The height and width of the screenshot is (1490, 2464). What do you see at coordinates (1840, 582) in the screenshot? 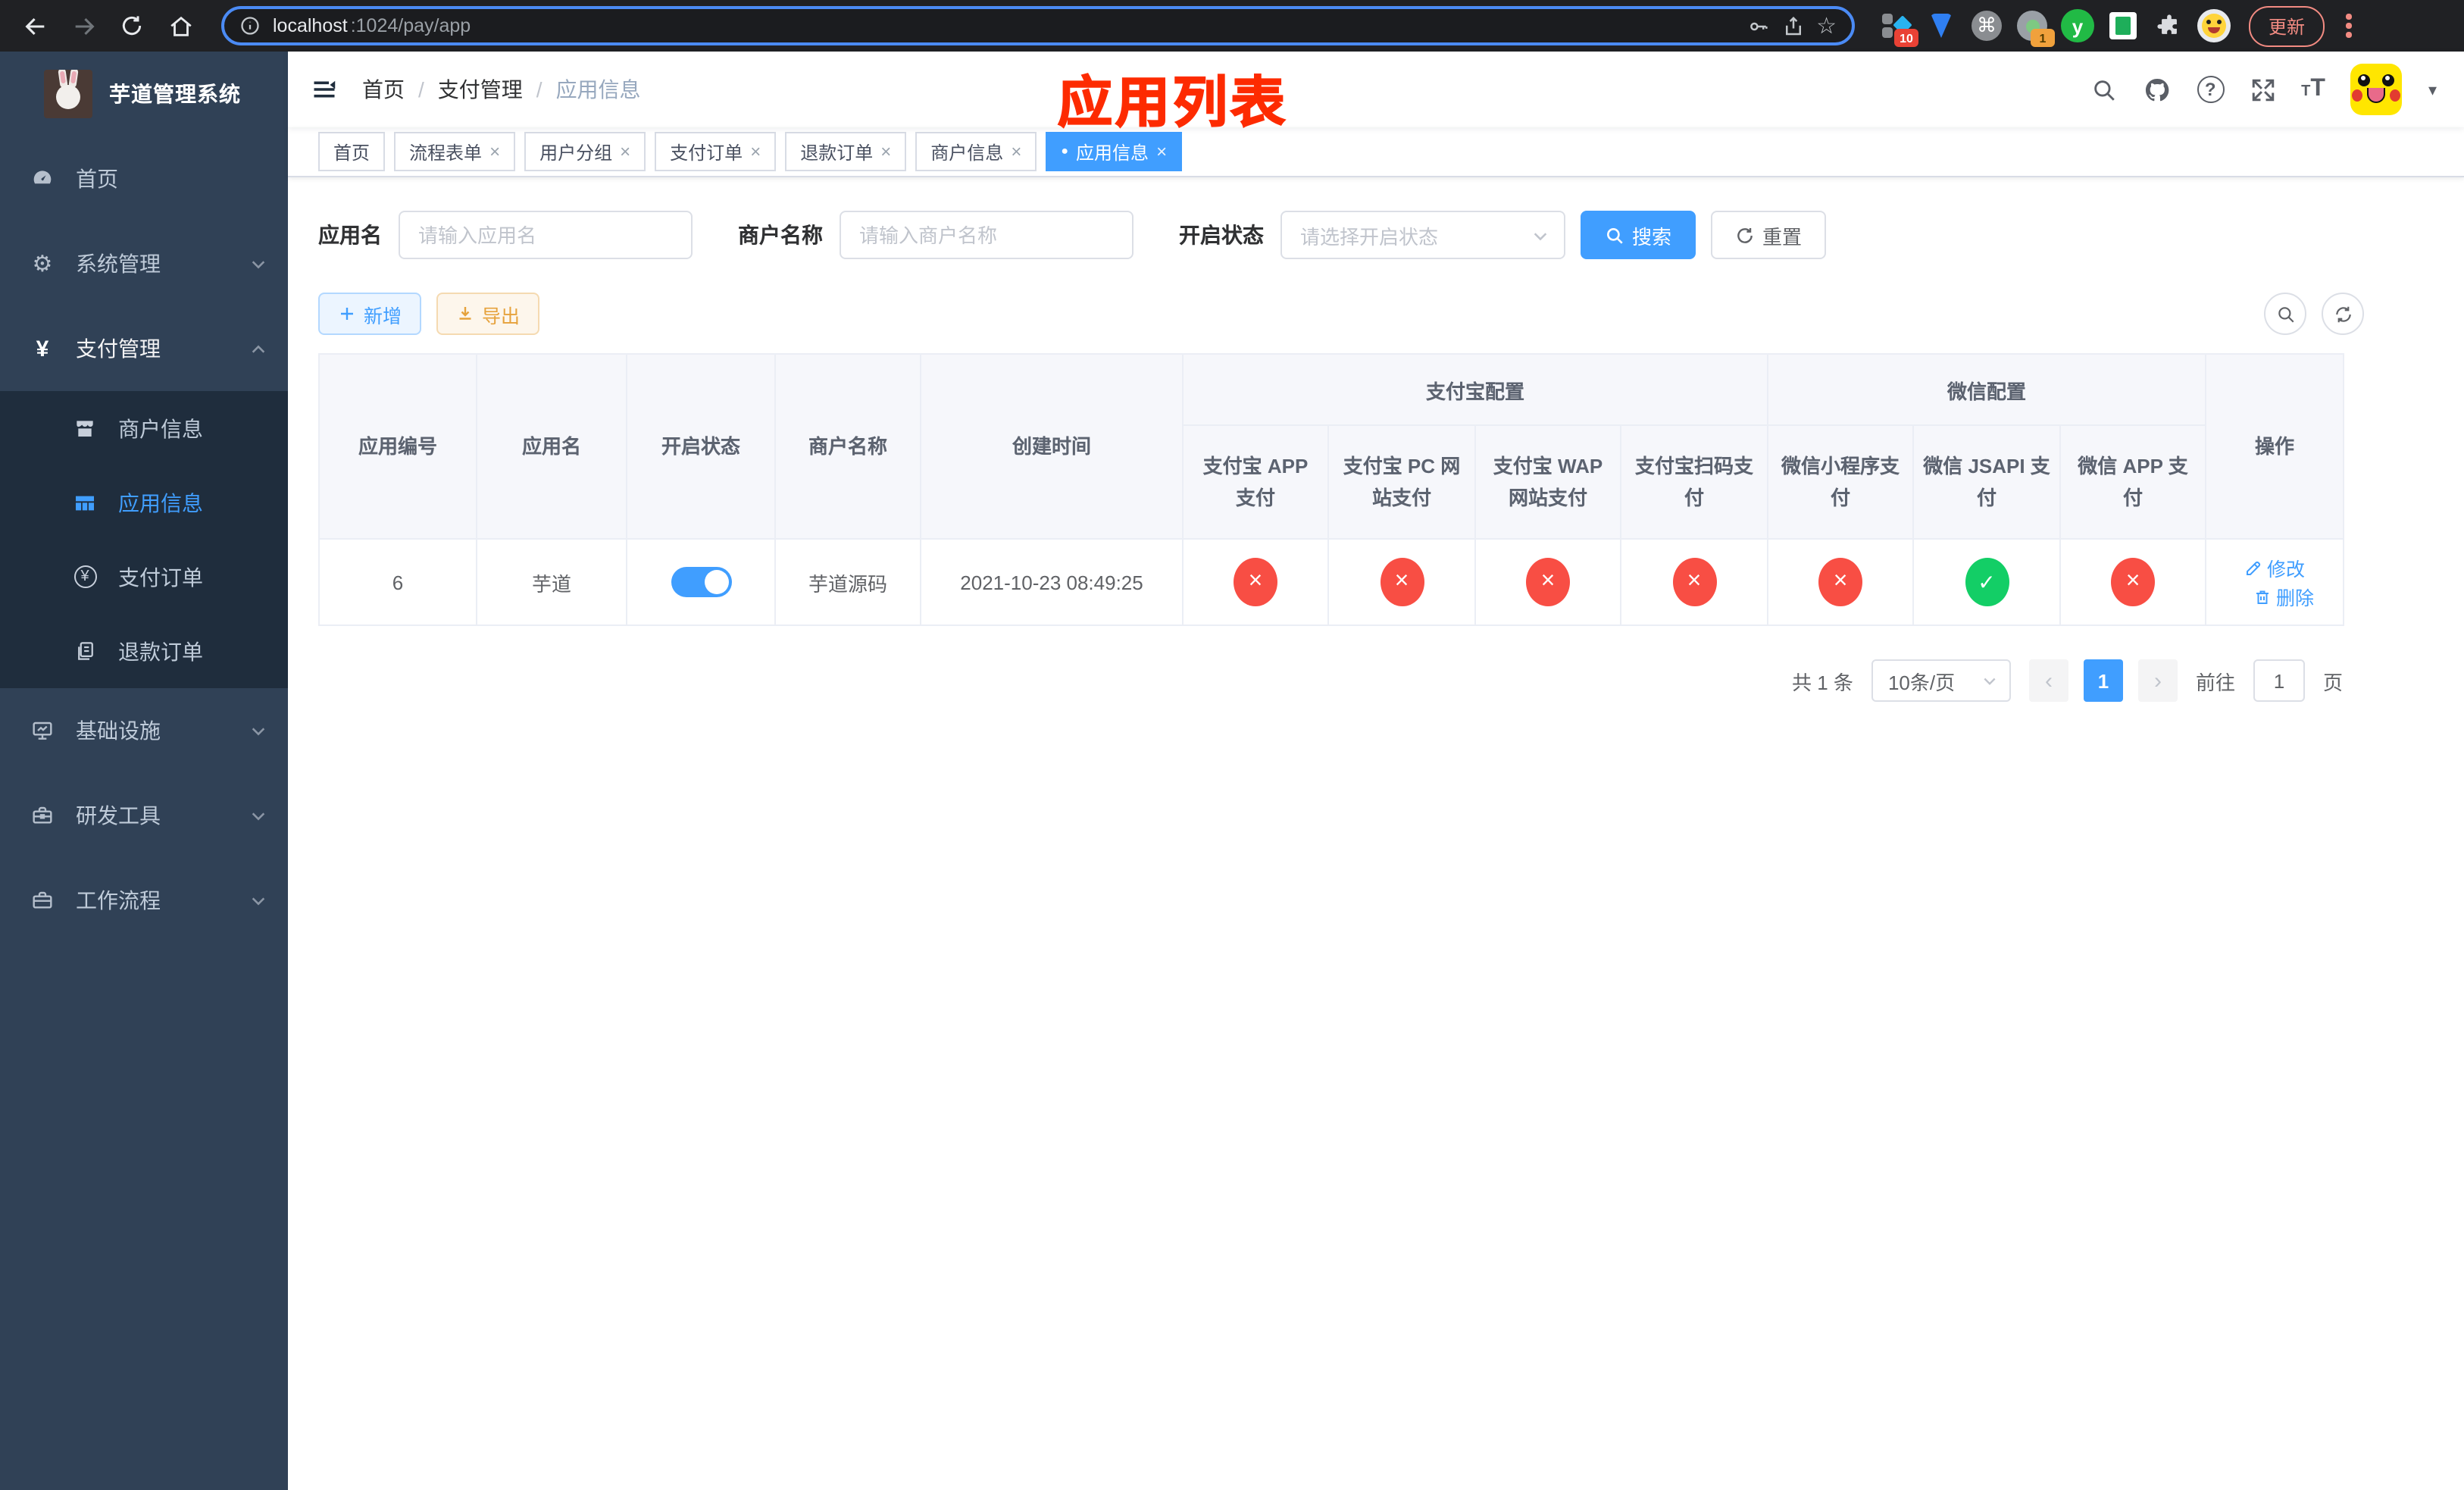
I see `wechat-mini-status-icon` at bounding box center [1840, 582].